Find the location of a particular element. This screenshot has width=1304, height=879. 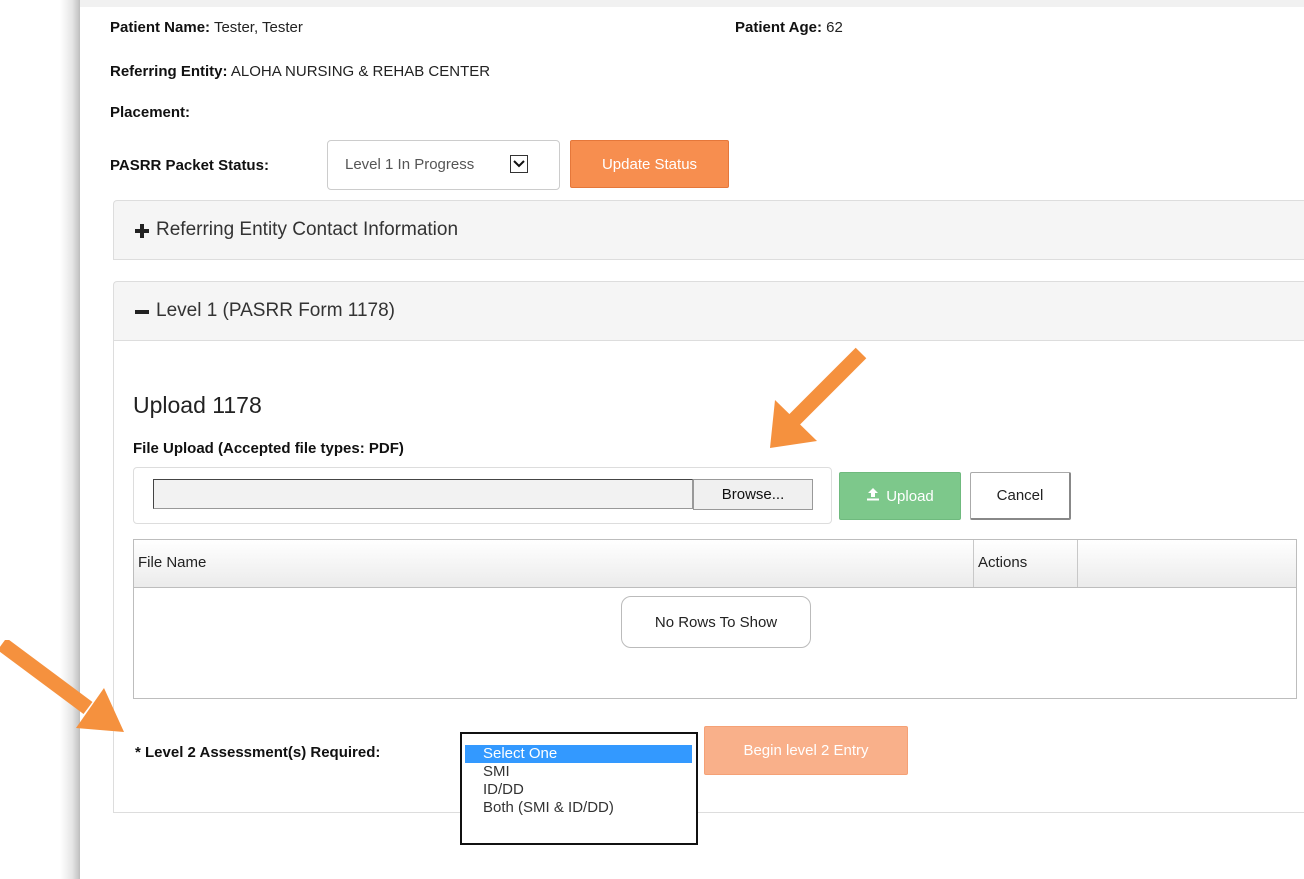

column-header-file-name: File Name is located at coordinates (554, 563).